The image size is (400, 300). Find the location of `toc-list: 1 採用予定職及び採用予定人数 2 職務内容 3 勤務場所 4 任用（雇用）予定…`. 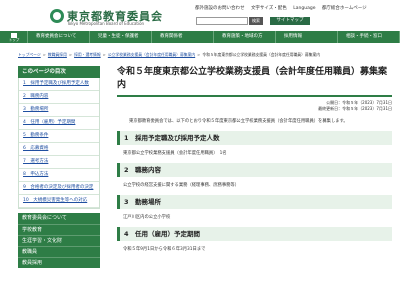

toc-list: 1 採用予定職及び採用予定人数 2 職務内容 3 勤務場所 4 任用（雇用）予定… is located at coordinates (59, 143).